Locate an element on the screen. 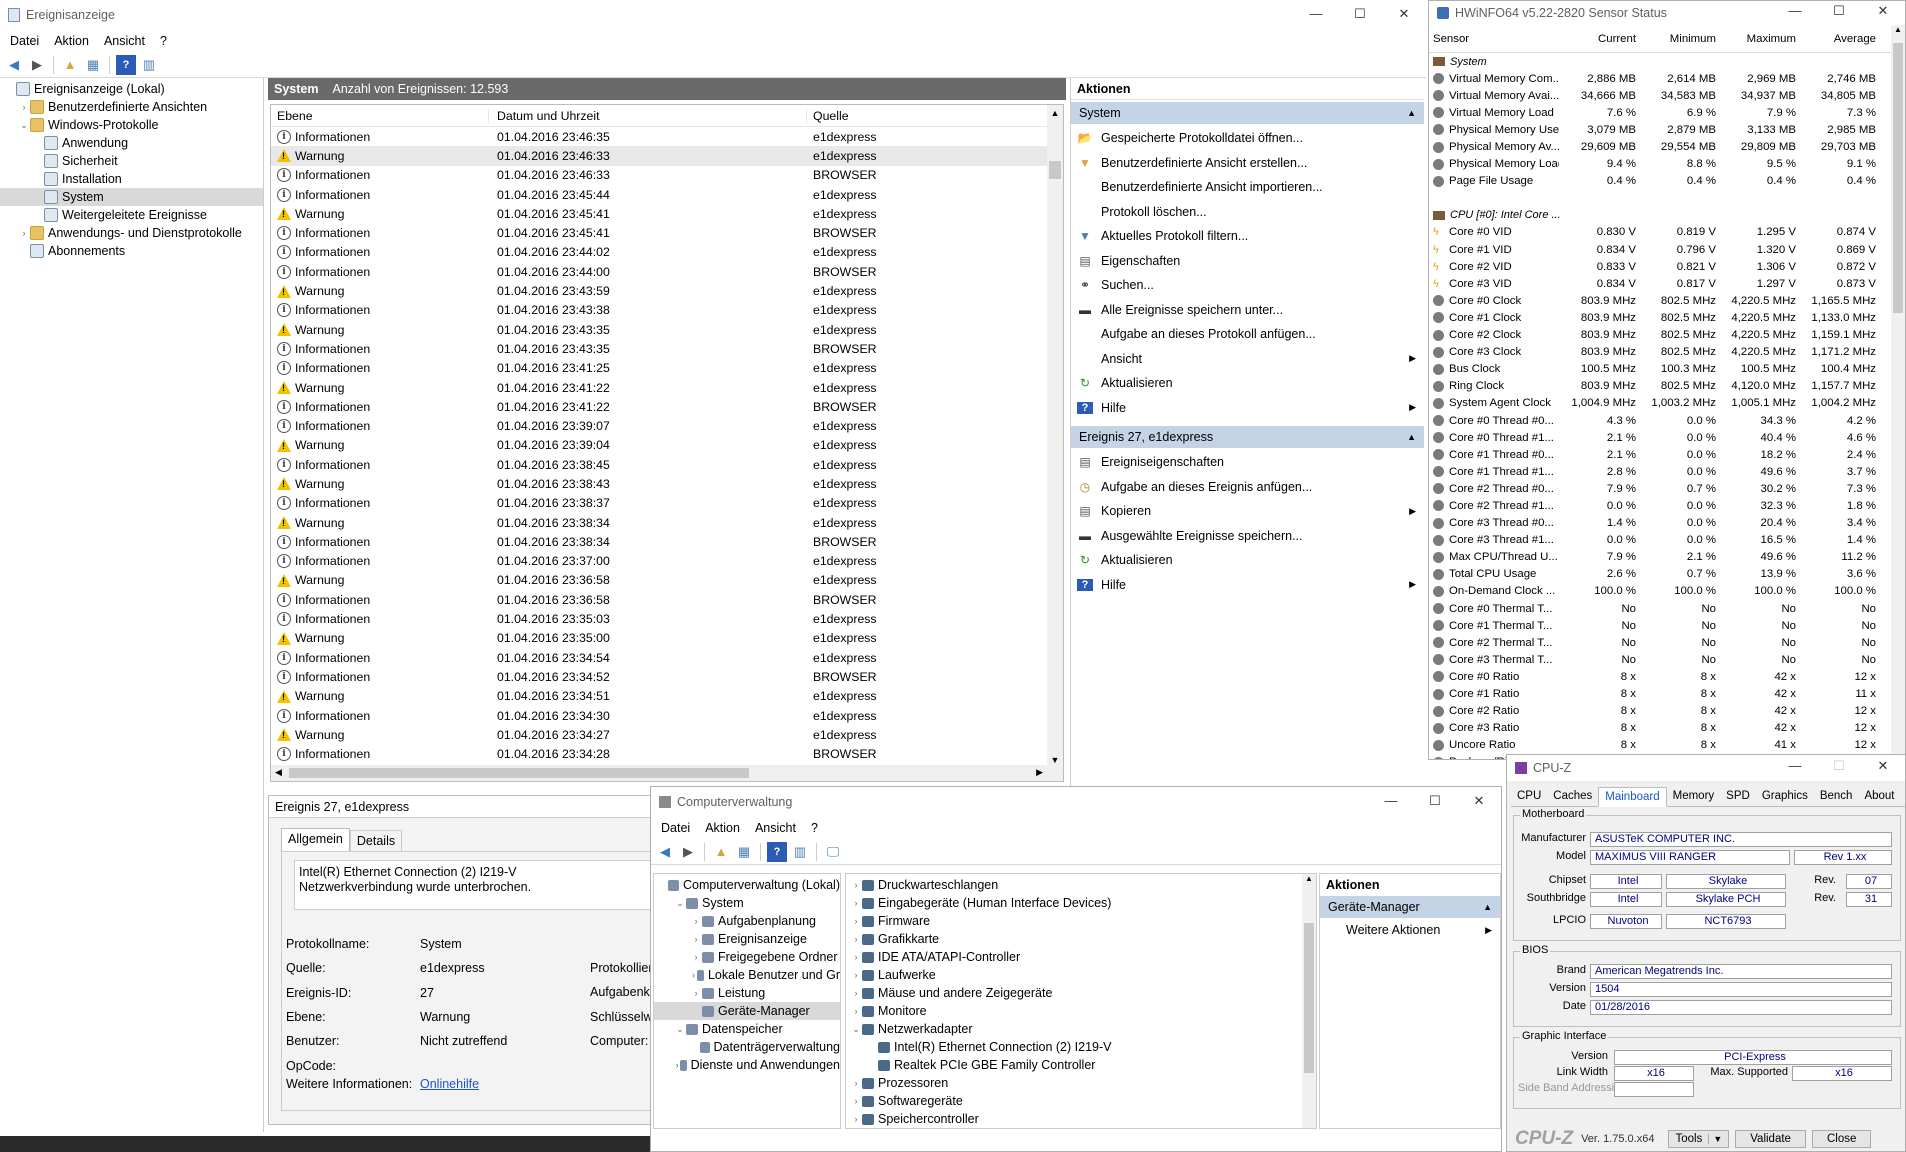 This screenshot has height=1152, width=1906. event-row: Warnung 01.04.2016 23:39:04 e1dexpress is located at coordinates (667, 445).